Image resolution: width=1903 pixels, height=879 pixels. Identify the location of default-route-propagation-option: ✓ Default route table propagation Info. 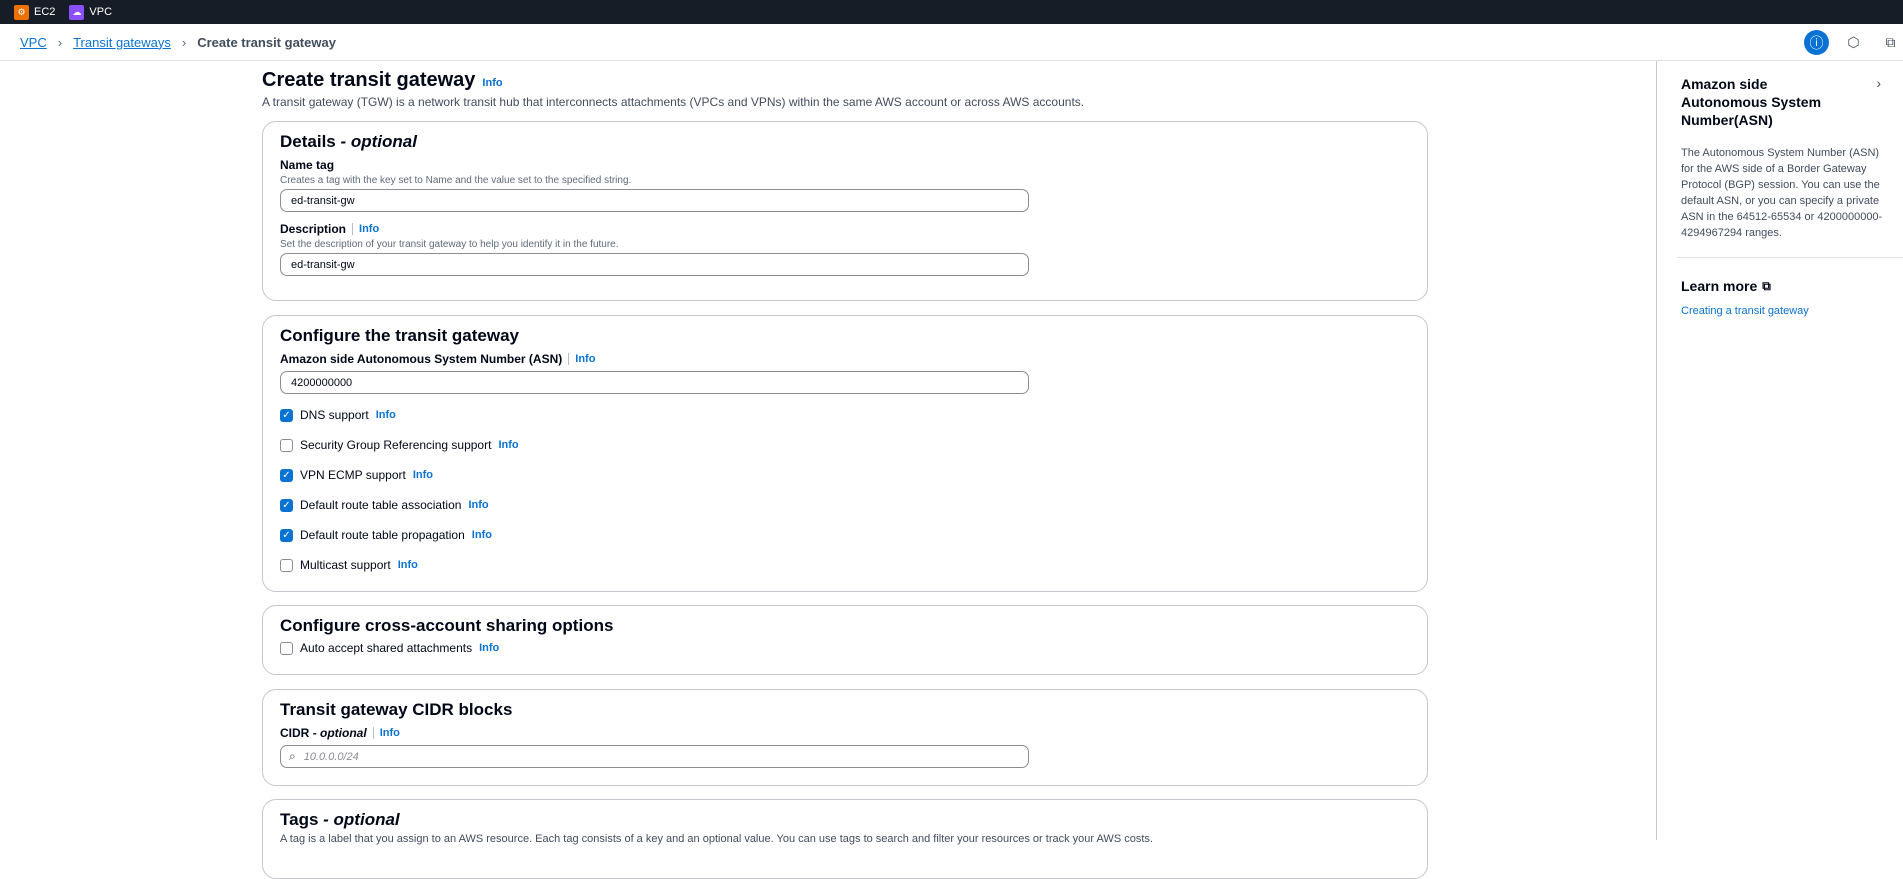
(845, 535).